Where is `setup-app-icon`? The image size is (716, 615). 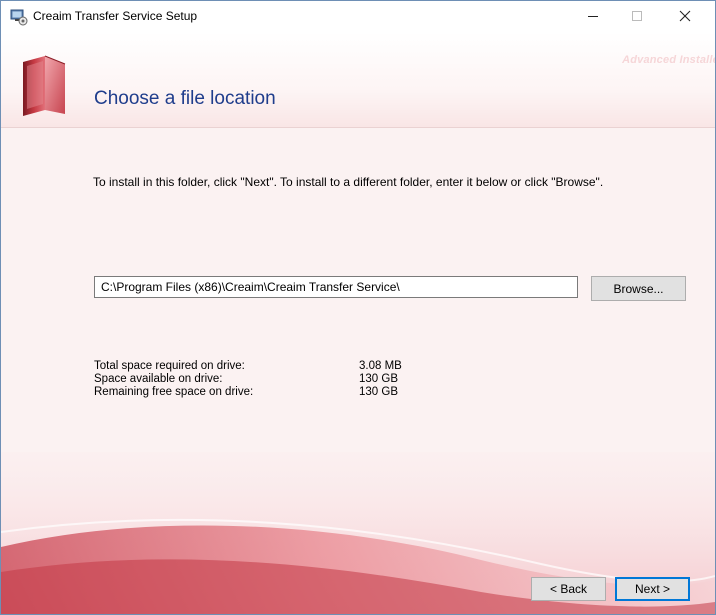
setup-app-icon is located at coordinates (19, 17).